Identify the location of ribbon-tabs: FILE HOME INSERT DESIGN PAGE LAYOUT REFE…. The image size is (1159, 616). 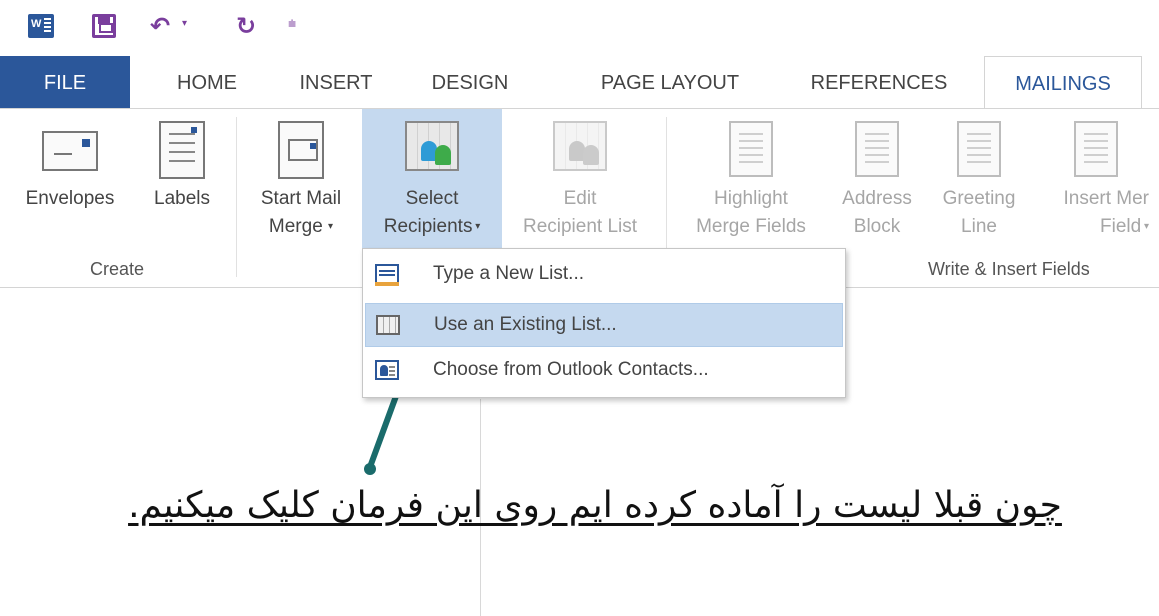
(579, 84).